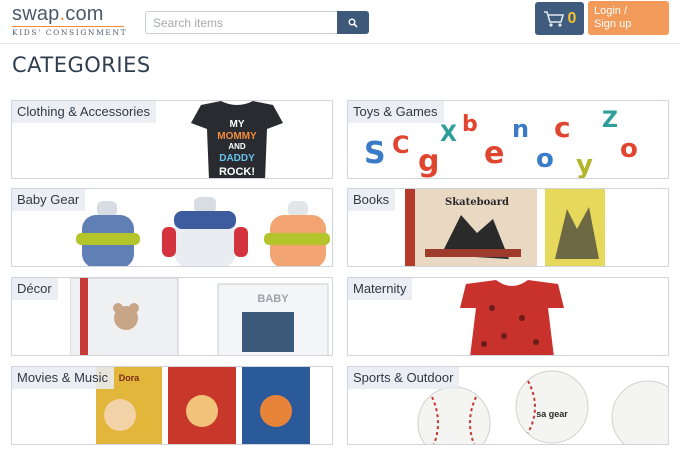 The height and width of the screenshot is (457, 680). What do you see at coordinates (494, 153) in the screenshot?
I see `svg-text: e` at bounding box center [494, 153].